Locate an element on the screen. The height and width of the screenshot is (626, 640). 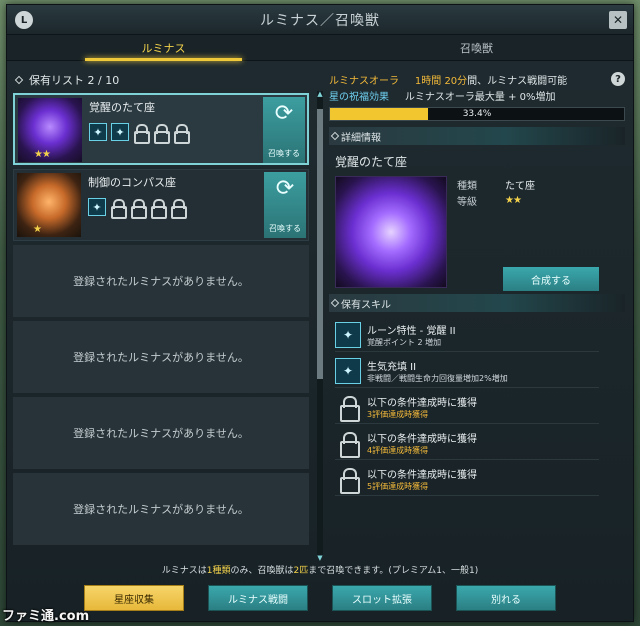
list-item: ★★ 覚醒のたて座 ✦ ✦ ⟳ 召喚する is located at coordinates (161, 129).